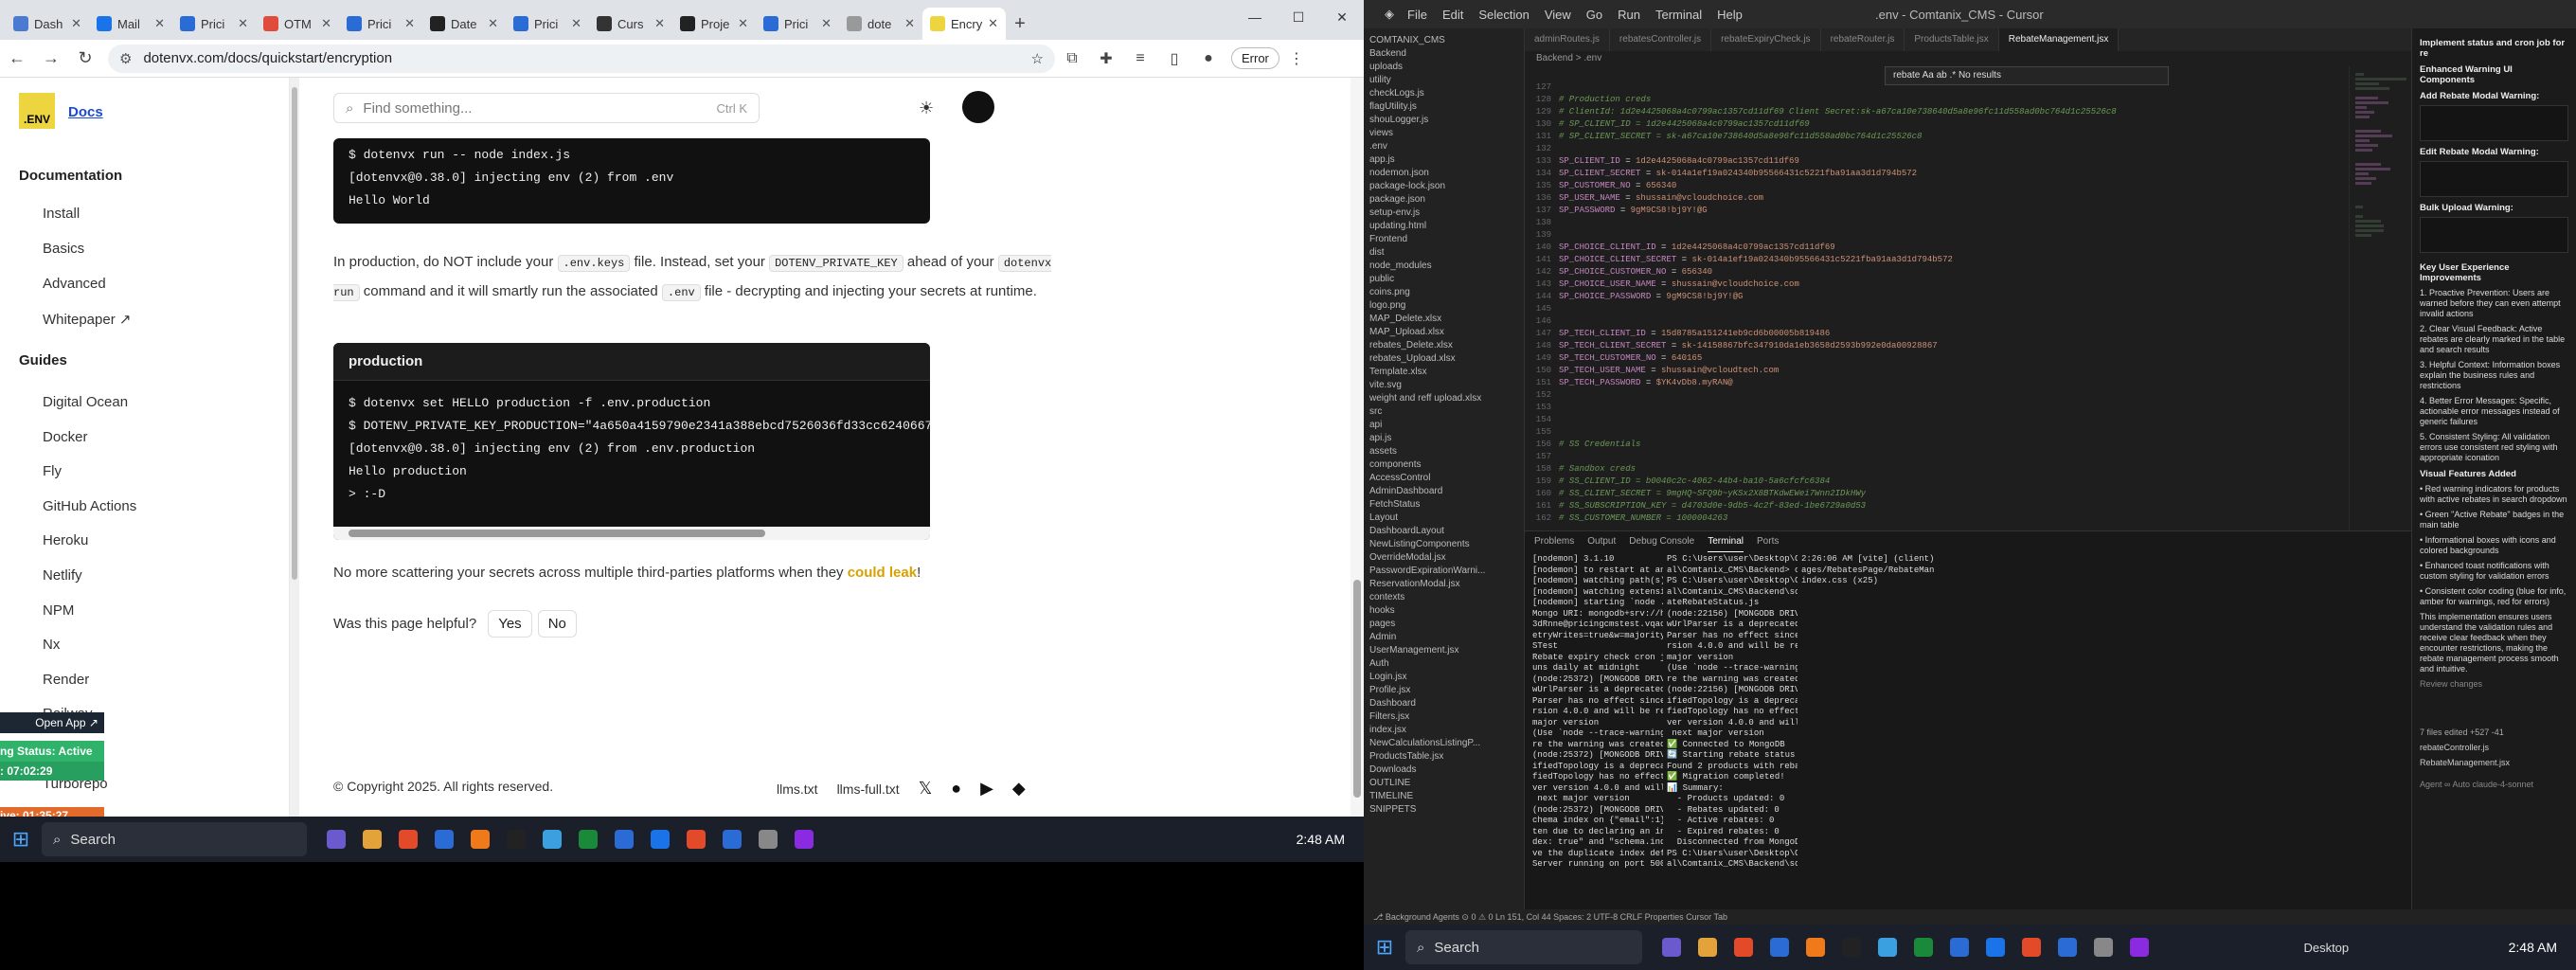  I want to click on explorer-item: utility, so click(1446, 80).